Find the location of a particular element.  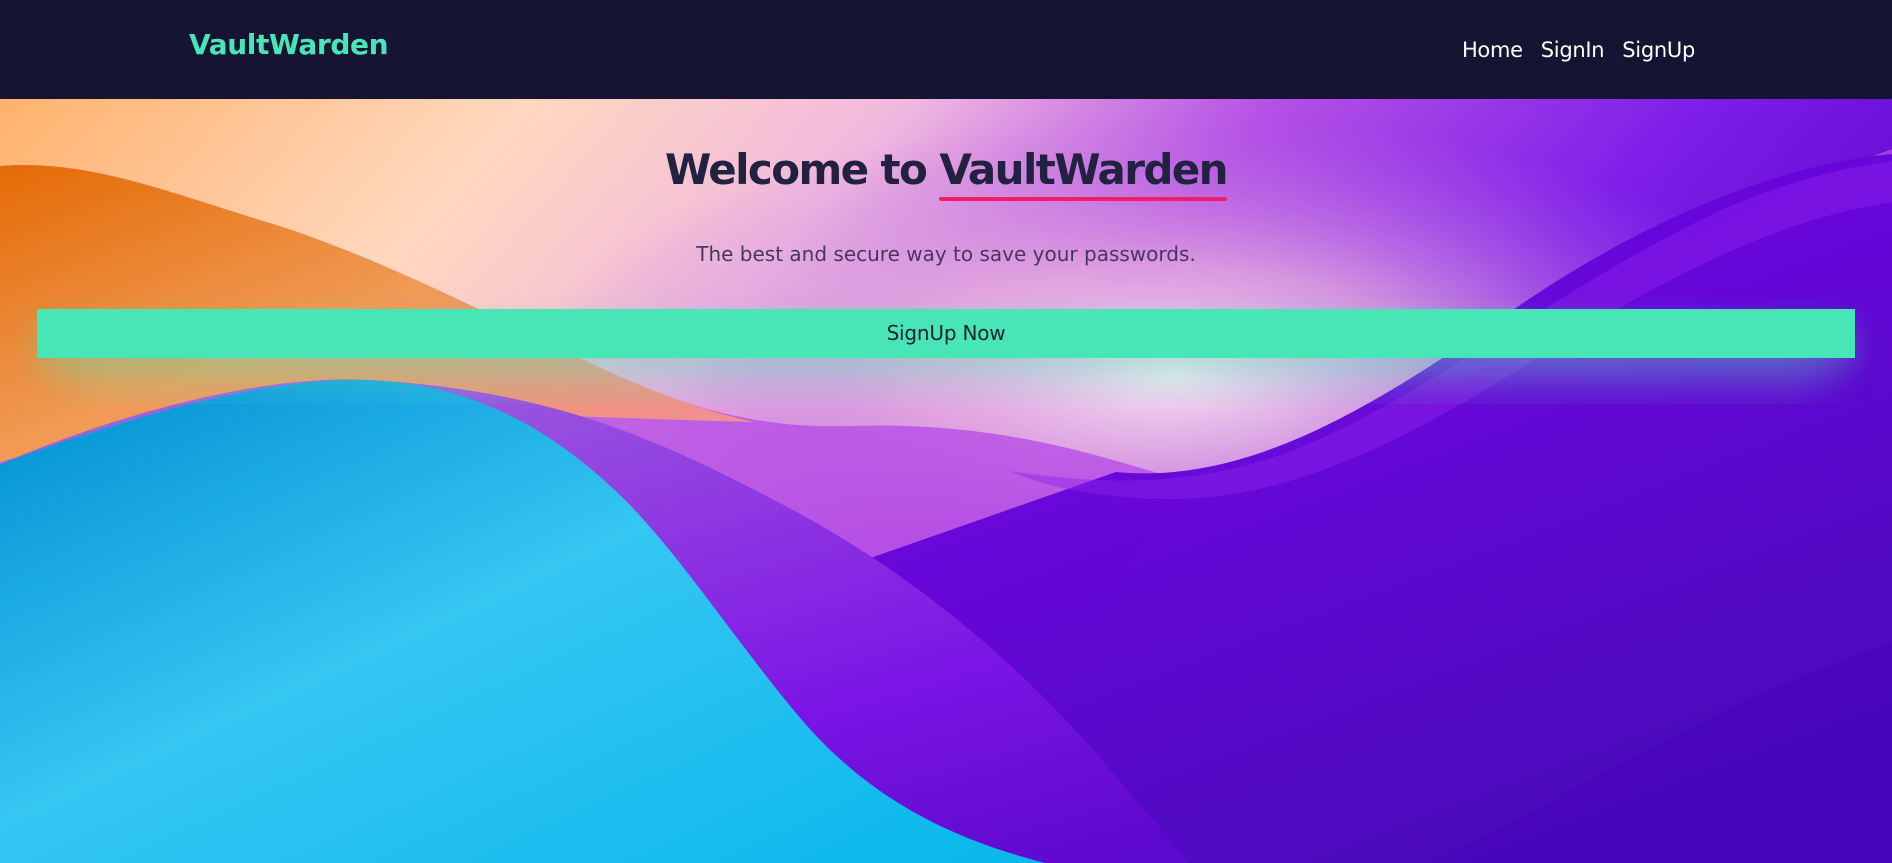

main-nav-links: Home SignIn SignUp is located at coordinates (1578, 50).